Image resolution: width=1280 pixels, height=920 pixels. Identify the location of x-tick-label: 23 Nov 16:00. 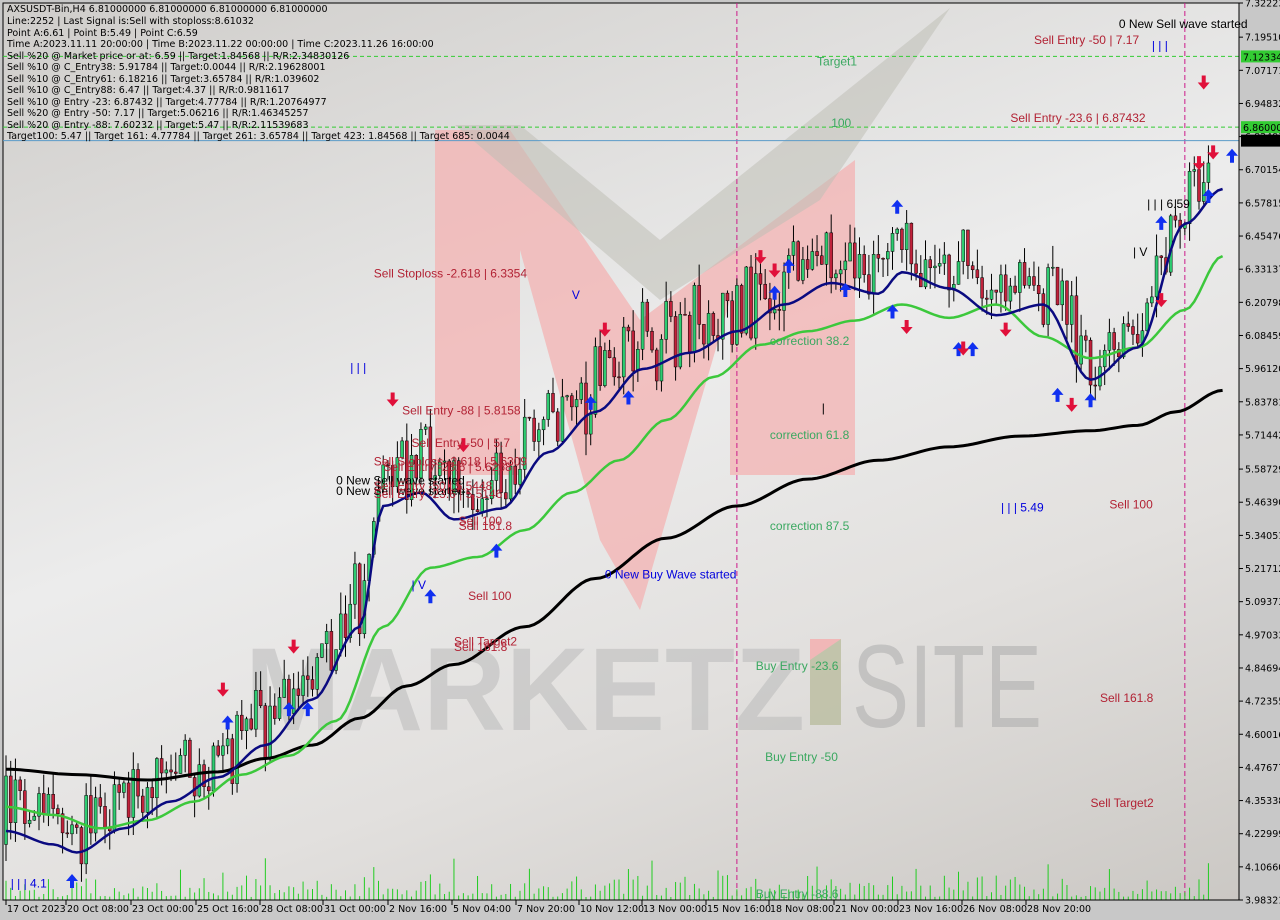
(931, 909).